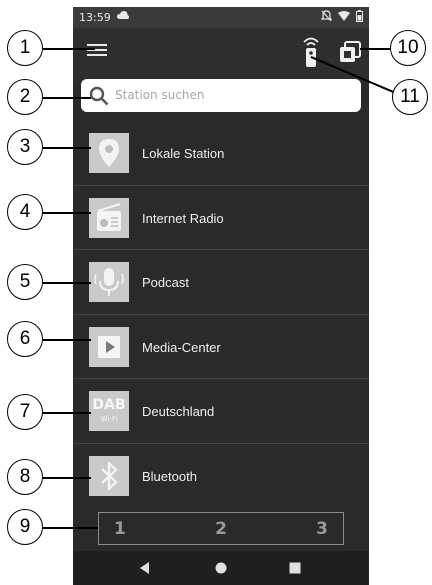 Image resolution: width=432 pixels, height=585 pixels. Describe the element at coordinates (109, 419) in the screenshot. I see `dab-icon-subtext: Wi-Fi` at that location.